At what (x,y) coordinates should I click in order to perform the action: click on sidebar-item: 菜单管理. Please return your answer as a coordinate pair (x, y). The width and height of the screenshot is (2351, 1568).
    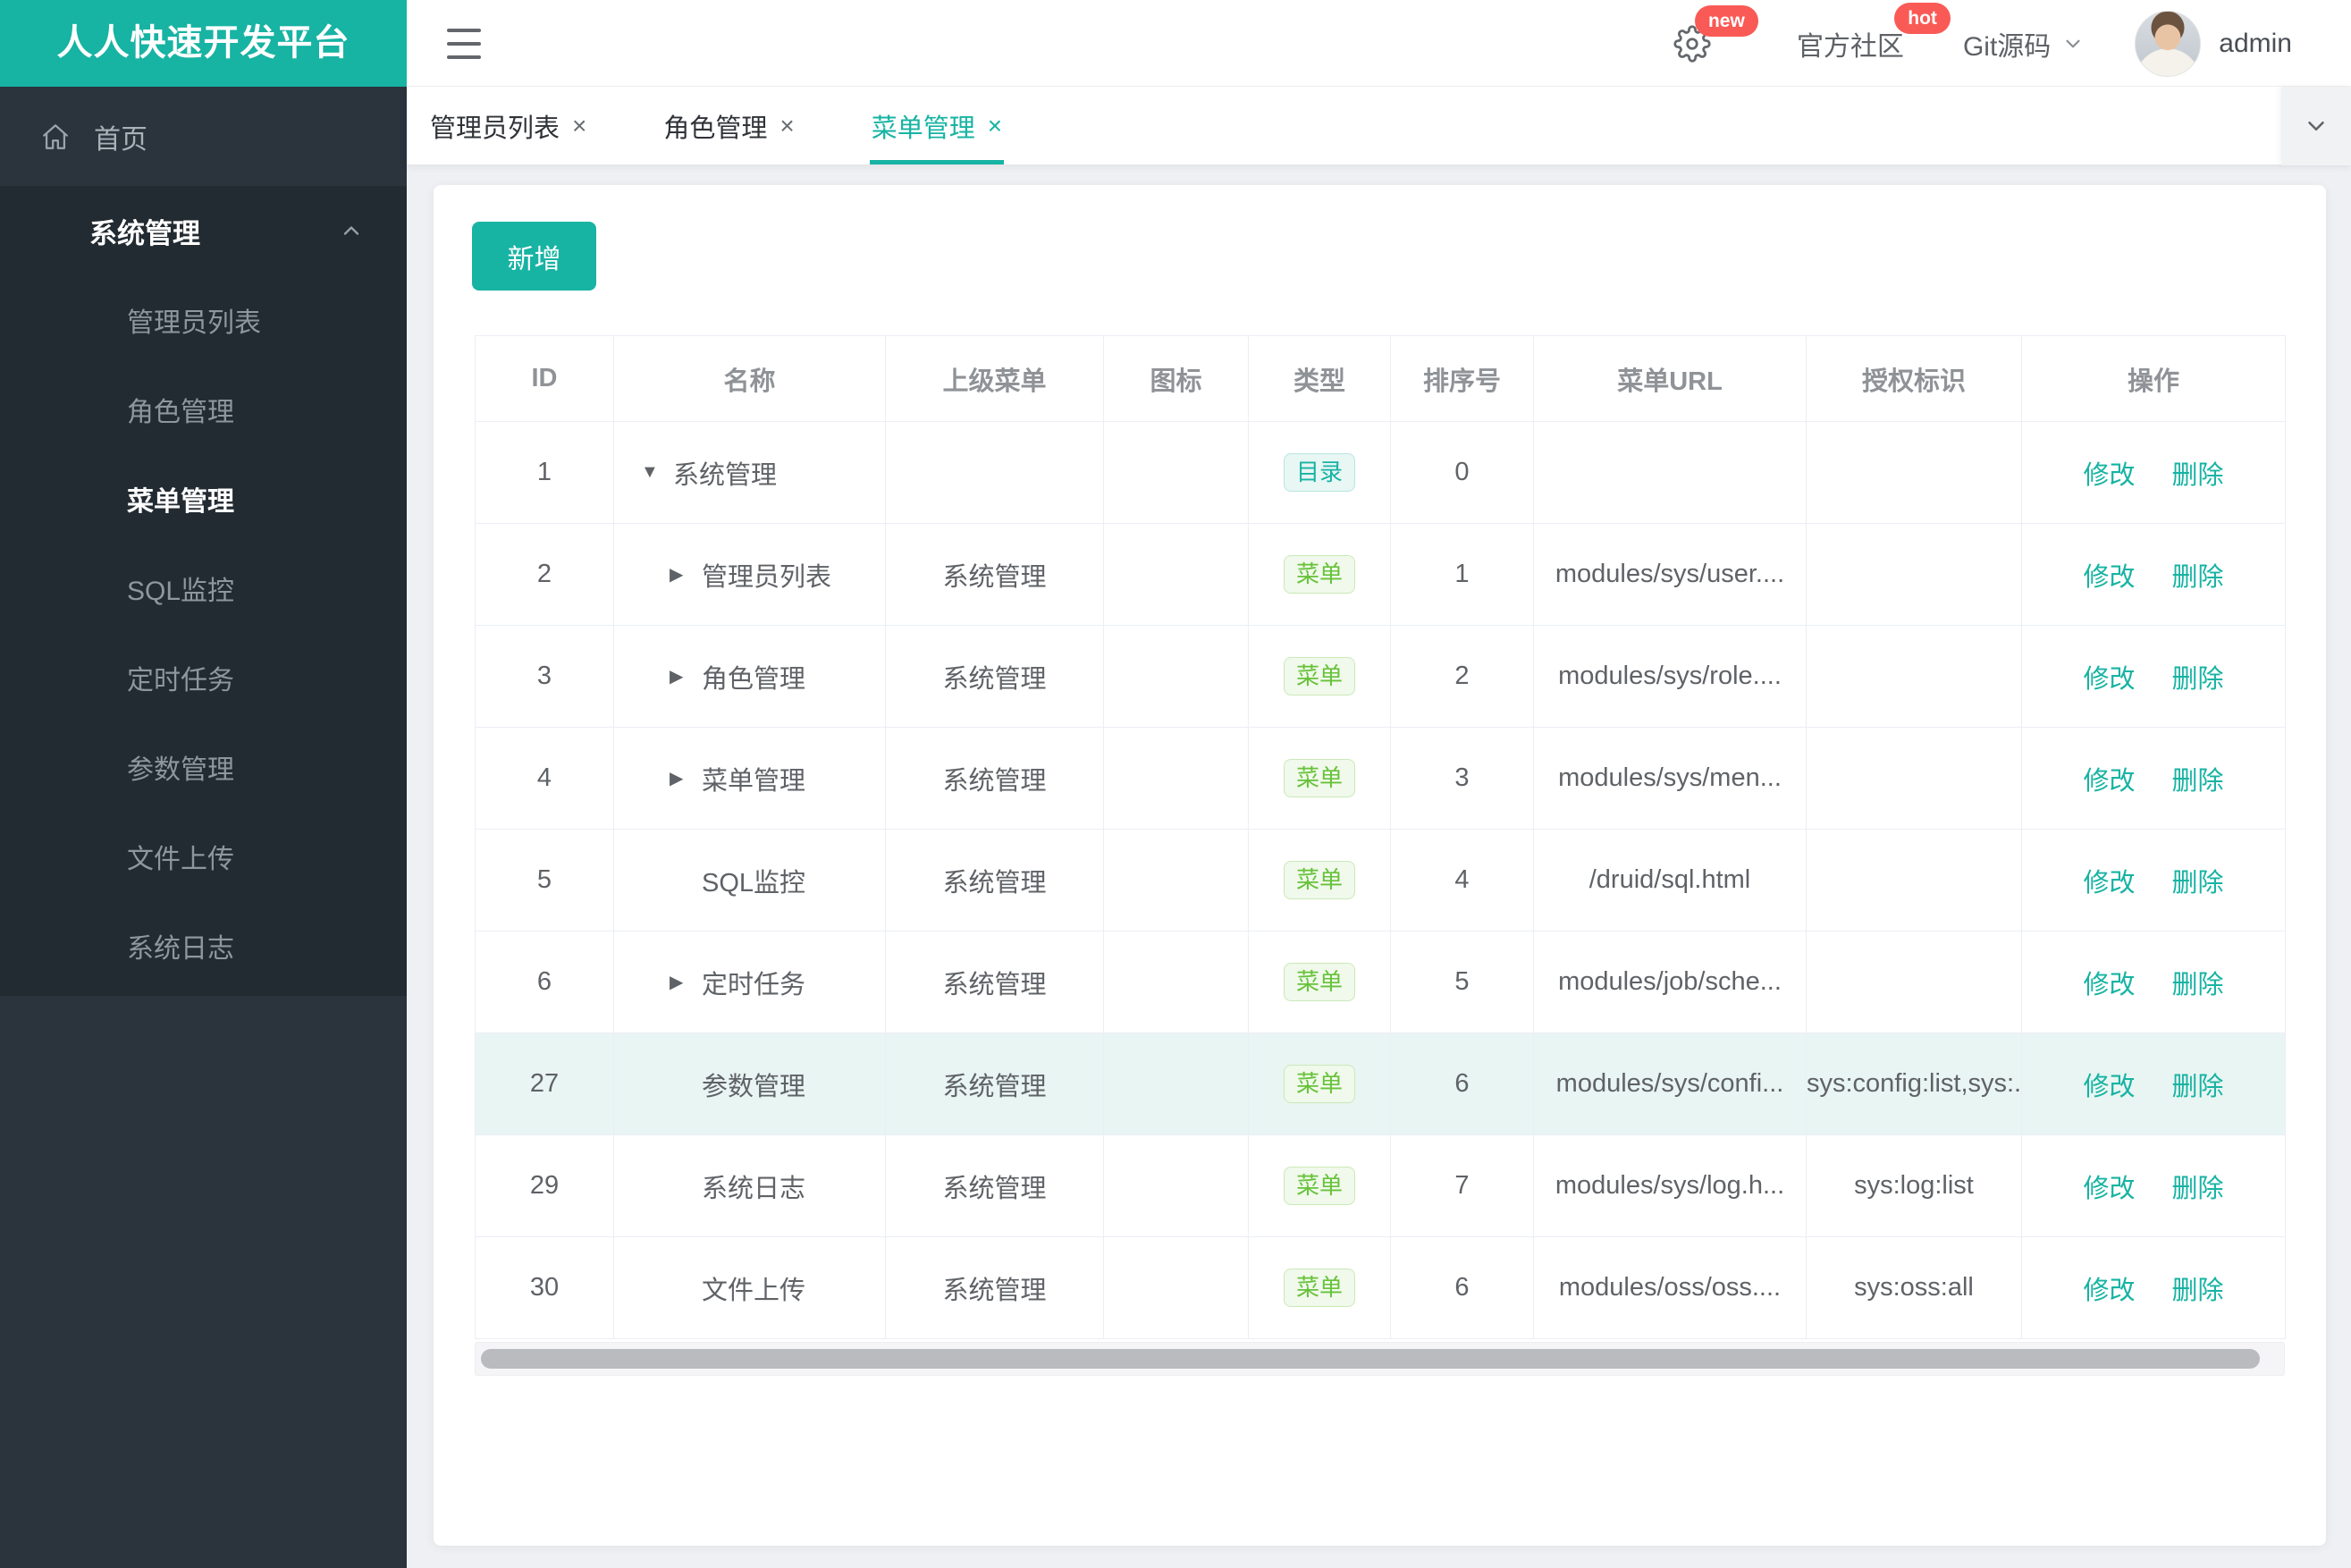
    Looking at the image, I should click on (203, 499).